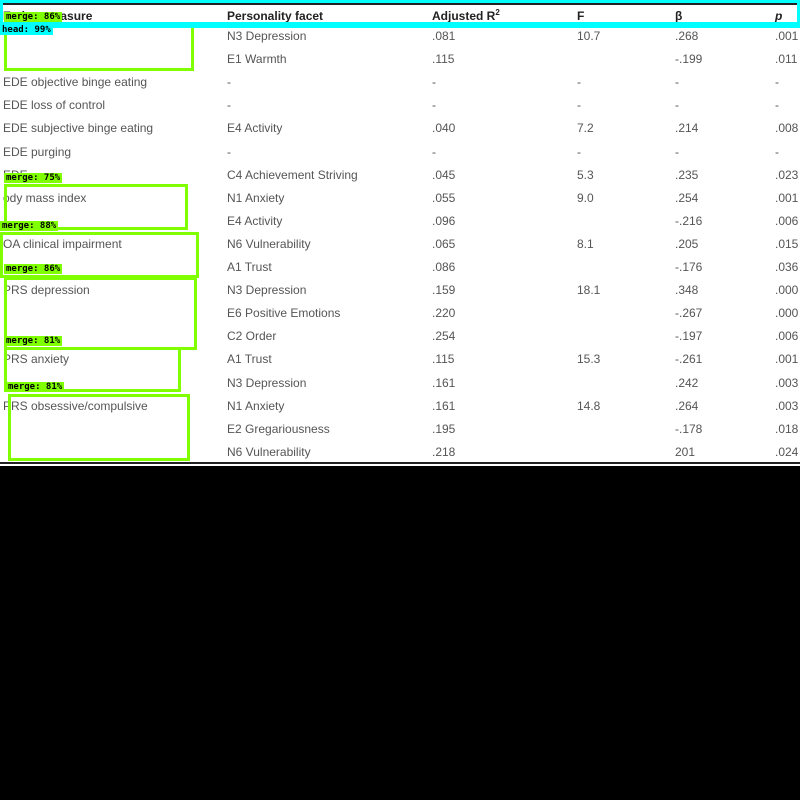 This screenshot has width=800, height=800. I want to click on table-cell: .348, so click(687, 290).